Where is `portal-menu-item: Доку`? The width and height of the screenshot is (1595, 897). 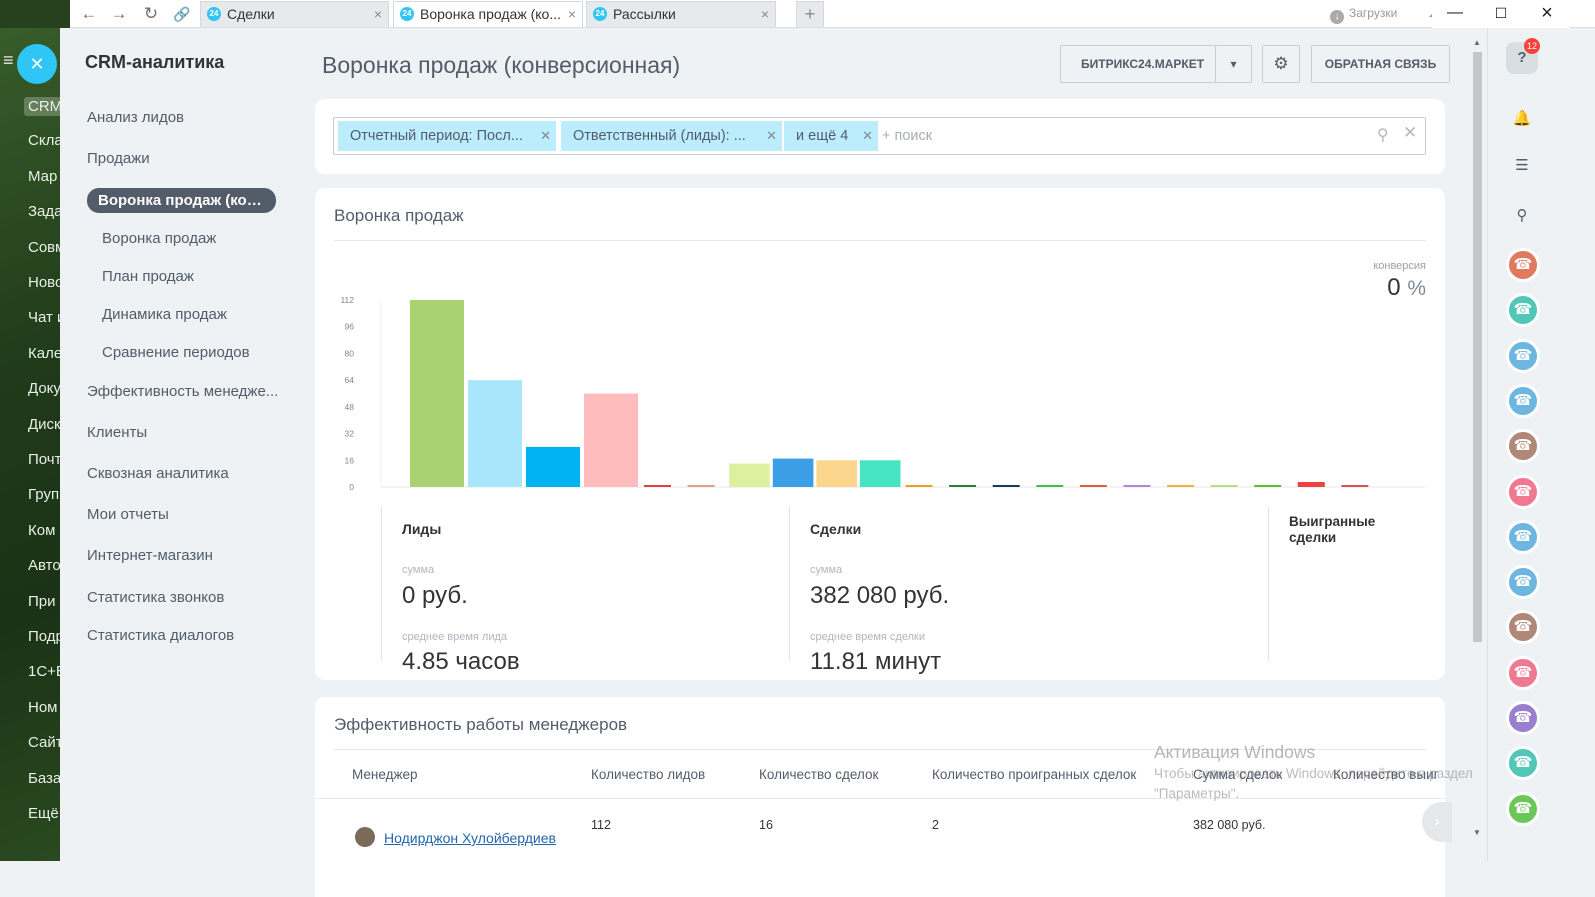 portal-menu-item: Доку is located at coordinates (44, 388).